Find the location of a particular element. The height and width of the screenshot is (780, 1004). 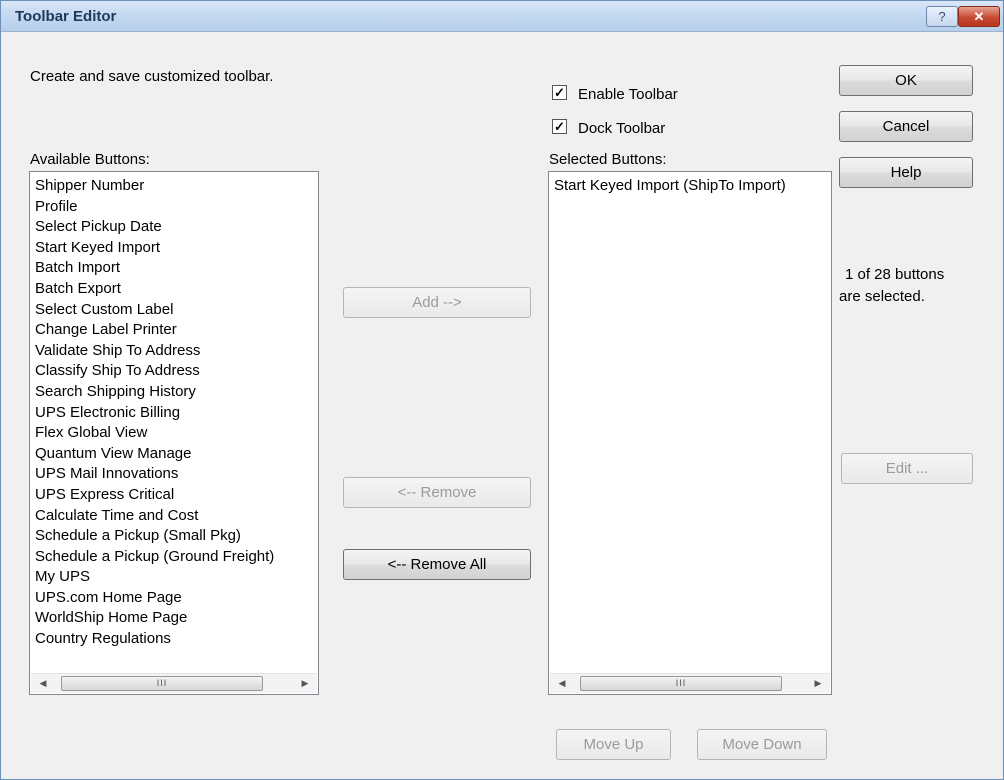

move-up-button: Move Up is located at coordinates (613, 744).